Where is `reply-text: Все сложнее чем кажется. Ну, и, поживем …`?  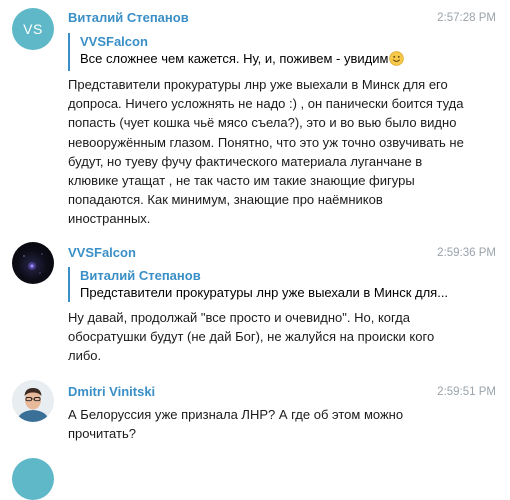 reply-text: Все сложнее чем кажется. Ну, и, поживем … is located at coordinates (275, 60).